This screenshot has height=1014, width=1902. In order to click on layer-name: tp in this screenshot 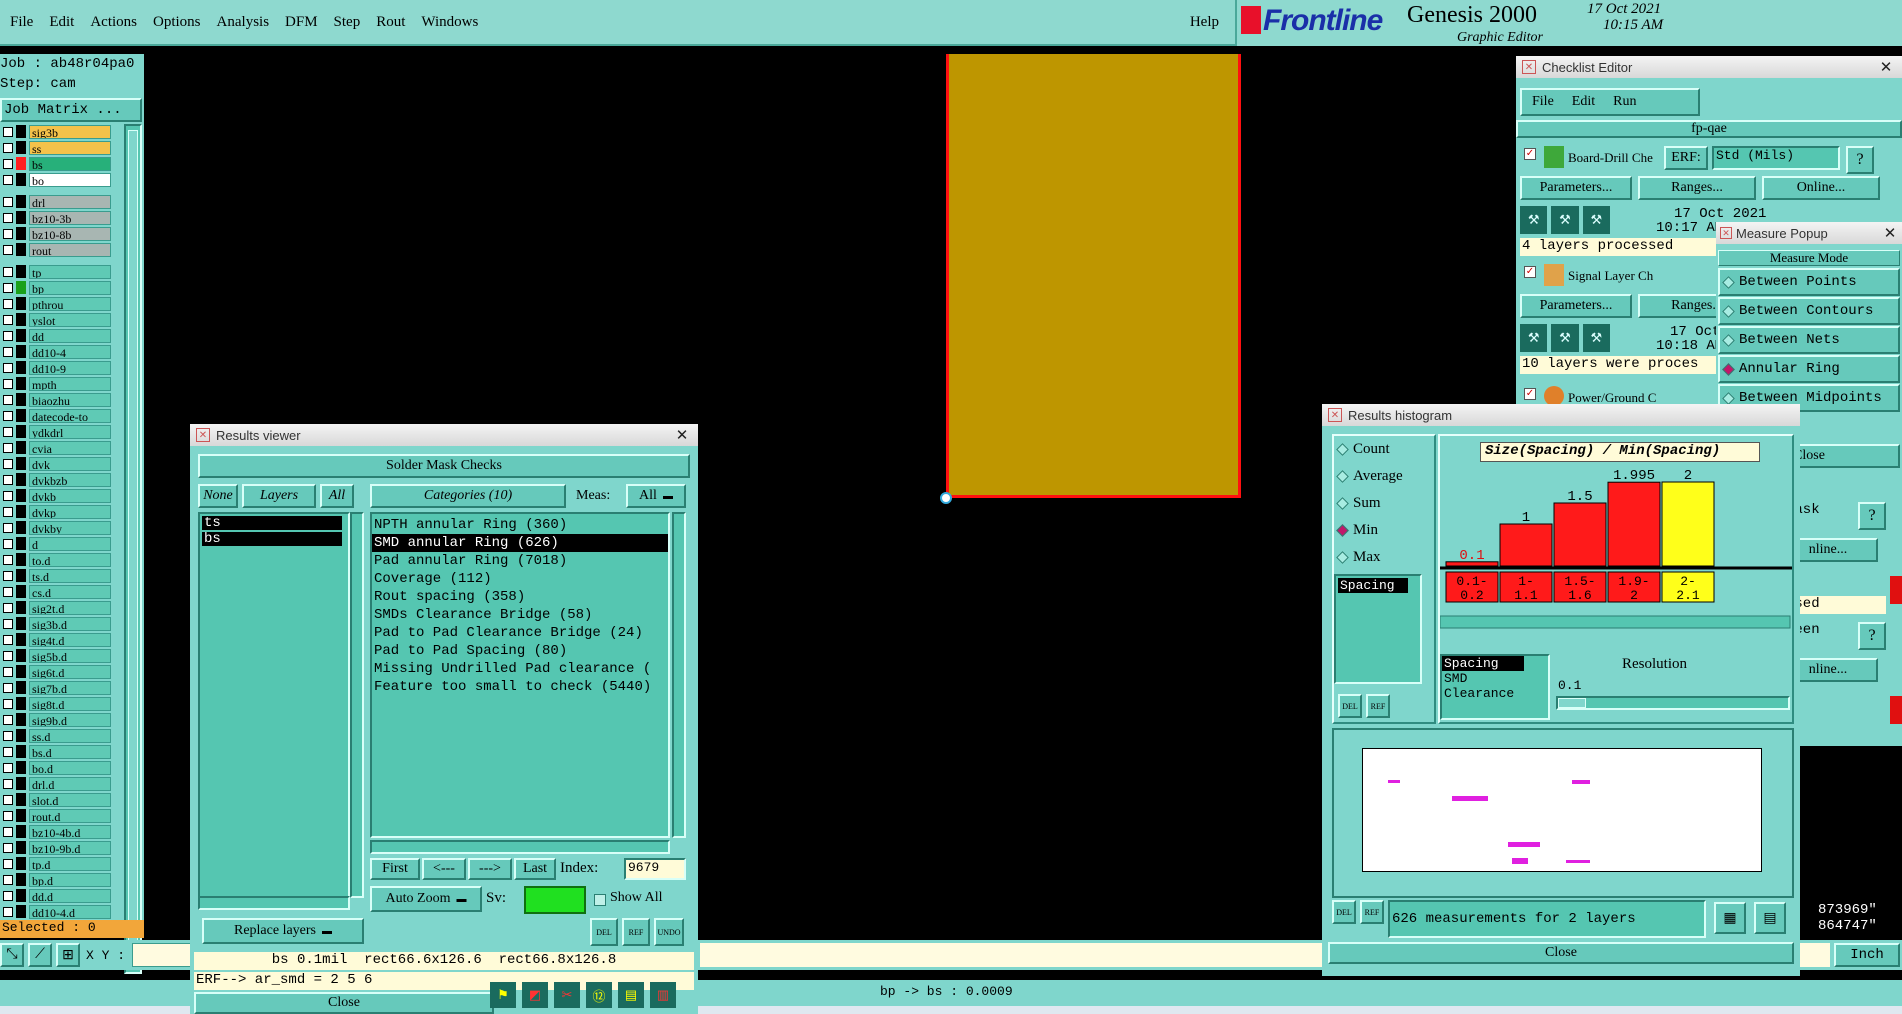, I will do `click(70, 271)`.